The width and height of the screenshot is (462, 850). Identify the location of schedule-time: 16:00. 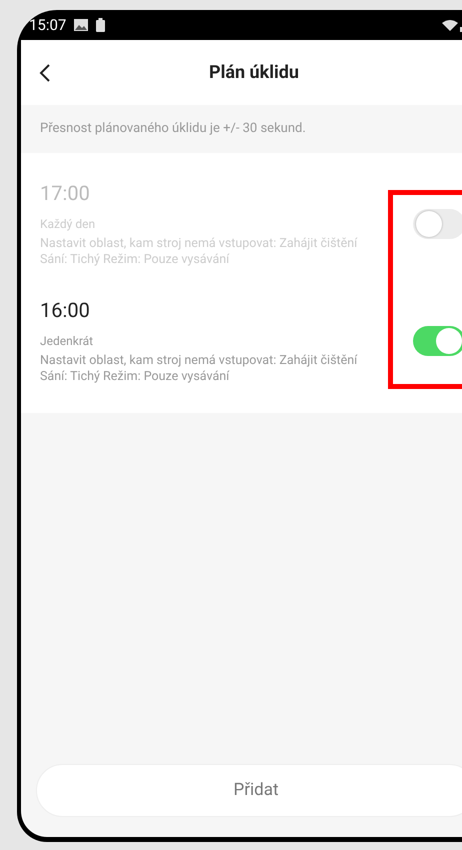
(65, 310).